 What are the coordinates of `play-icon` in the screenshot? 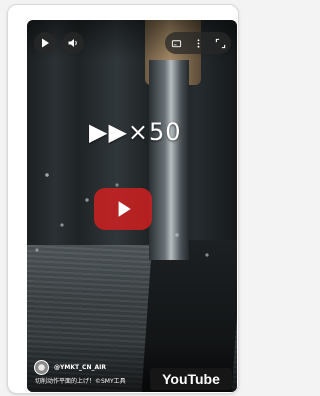 It's located at (45, 43).